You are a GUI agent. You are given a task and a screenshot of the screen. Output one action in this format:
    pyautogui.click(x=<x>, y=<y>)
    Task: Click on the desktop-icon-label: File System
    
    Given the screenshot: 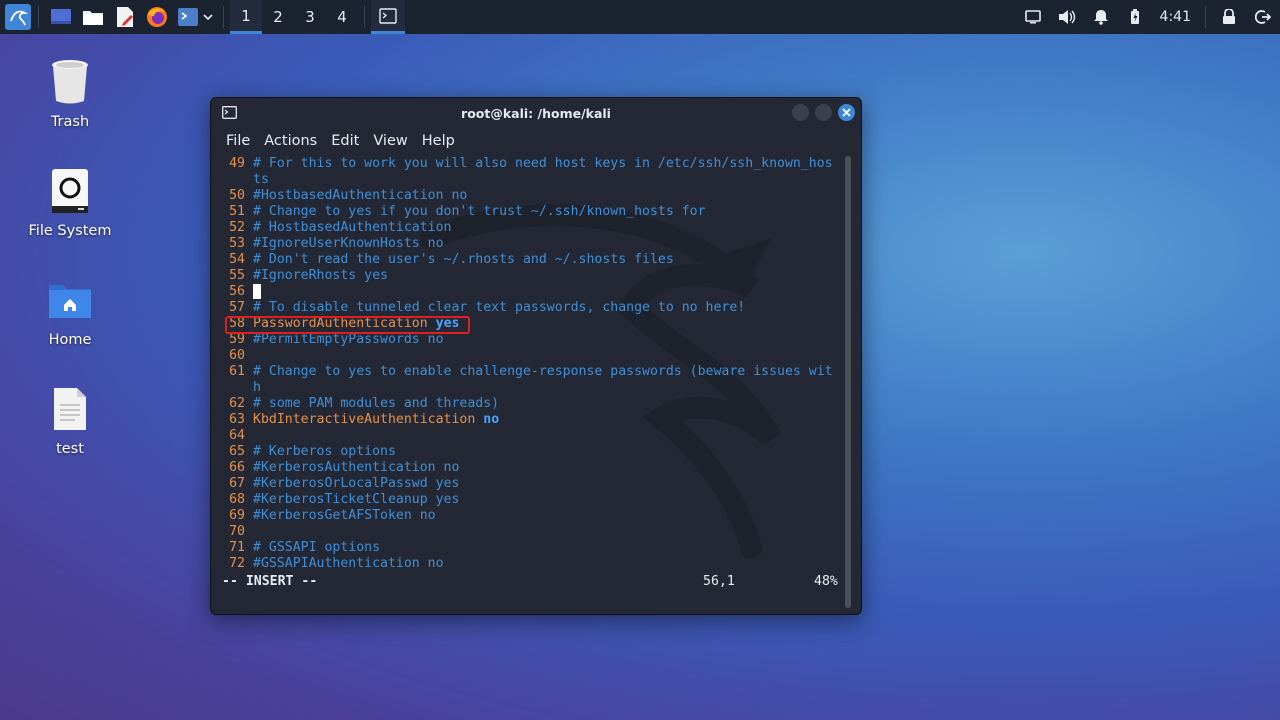 What is the action you would take?
    pyautogui.click(x=70, y=231)
    